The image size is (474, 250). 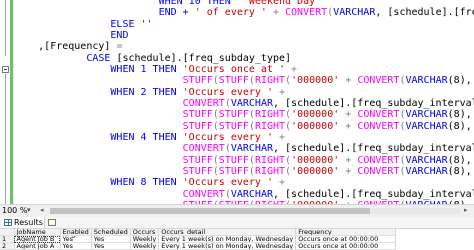 What do you see at coordinates (7, 239) in the screenshot?
I see `row-number: 1` at bounding box center [7, 239].